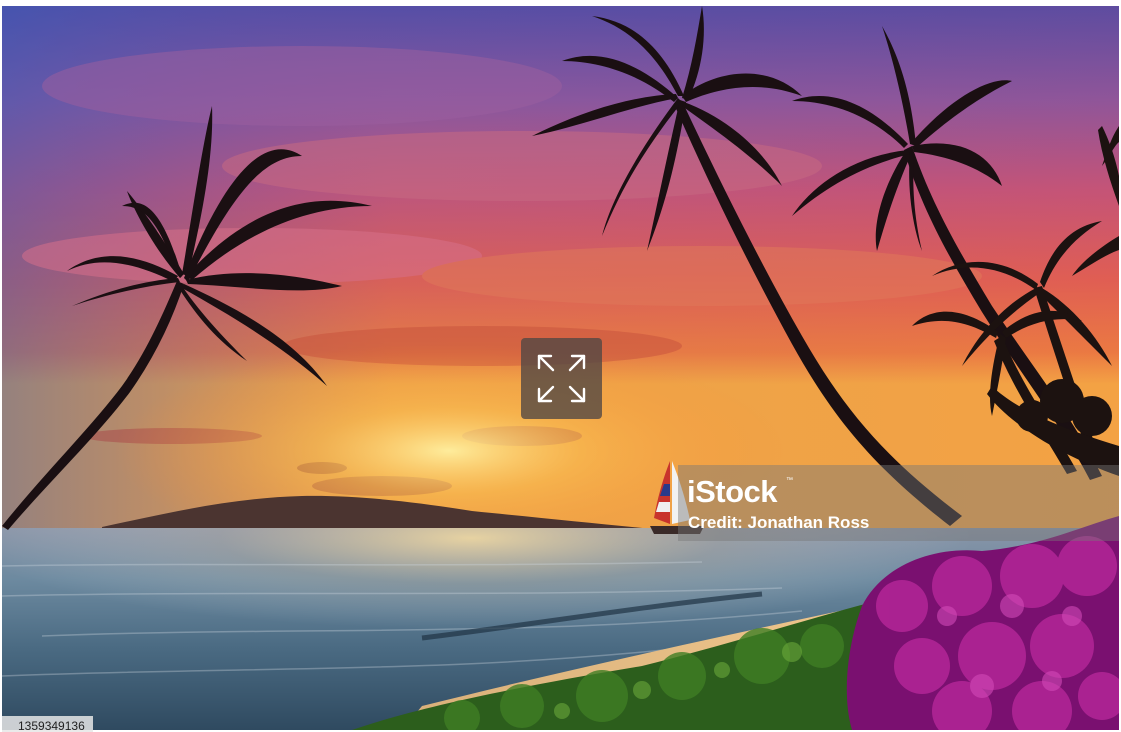 The width and height of the screenshot is (1121, 732). I want to click on expand-fullscreen-button, so click(561, 378).